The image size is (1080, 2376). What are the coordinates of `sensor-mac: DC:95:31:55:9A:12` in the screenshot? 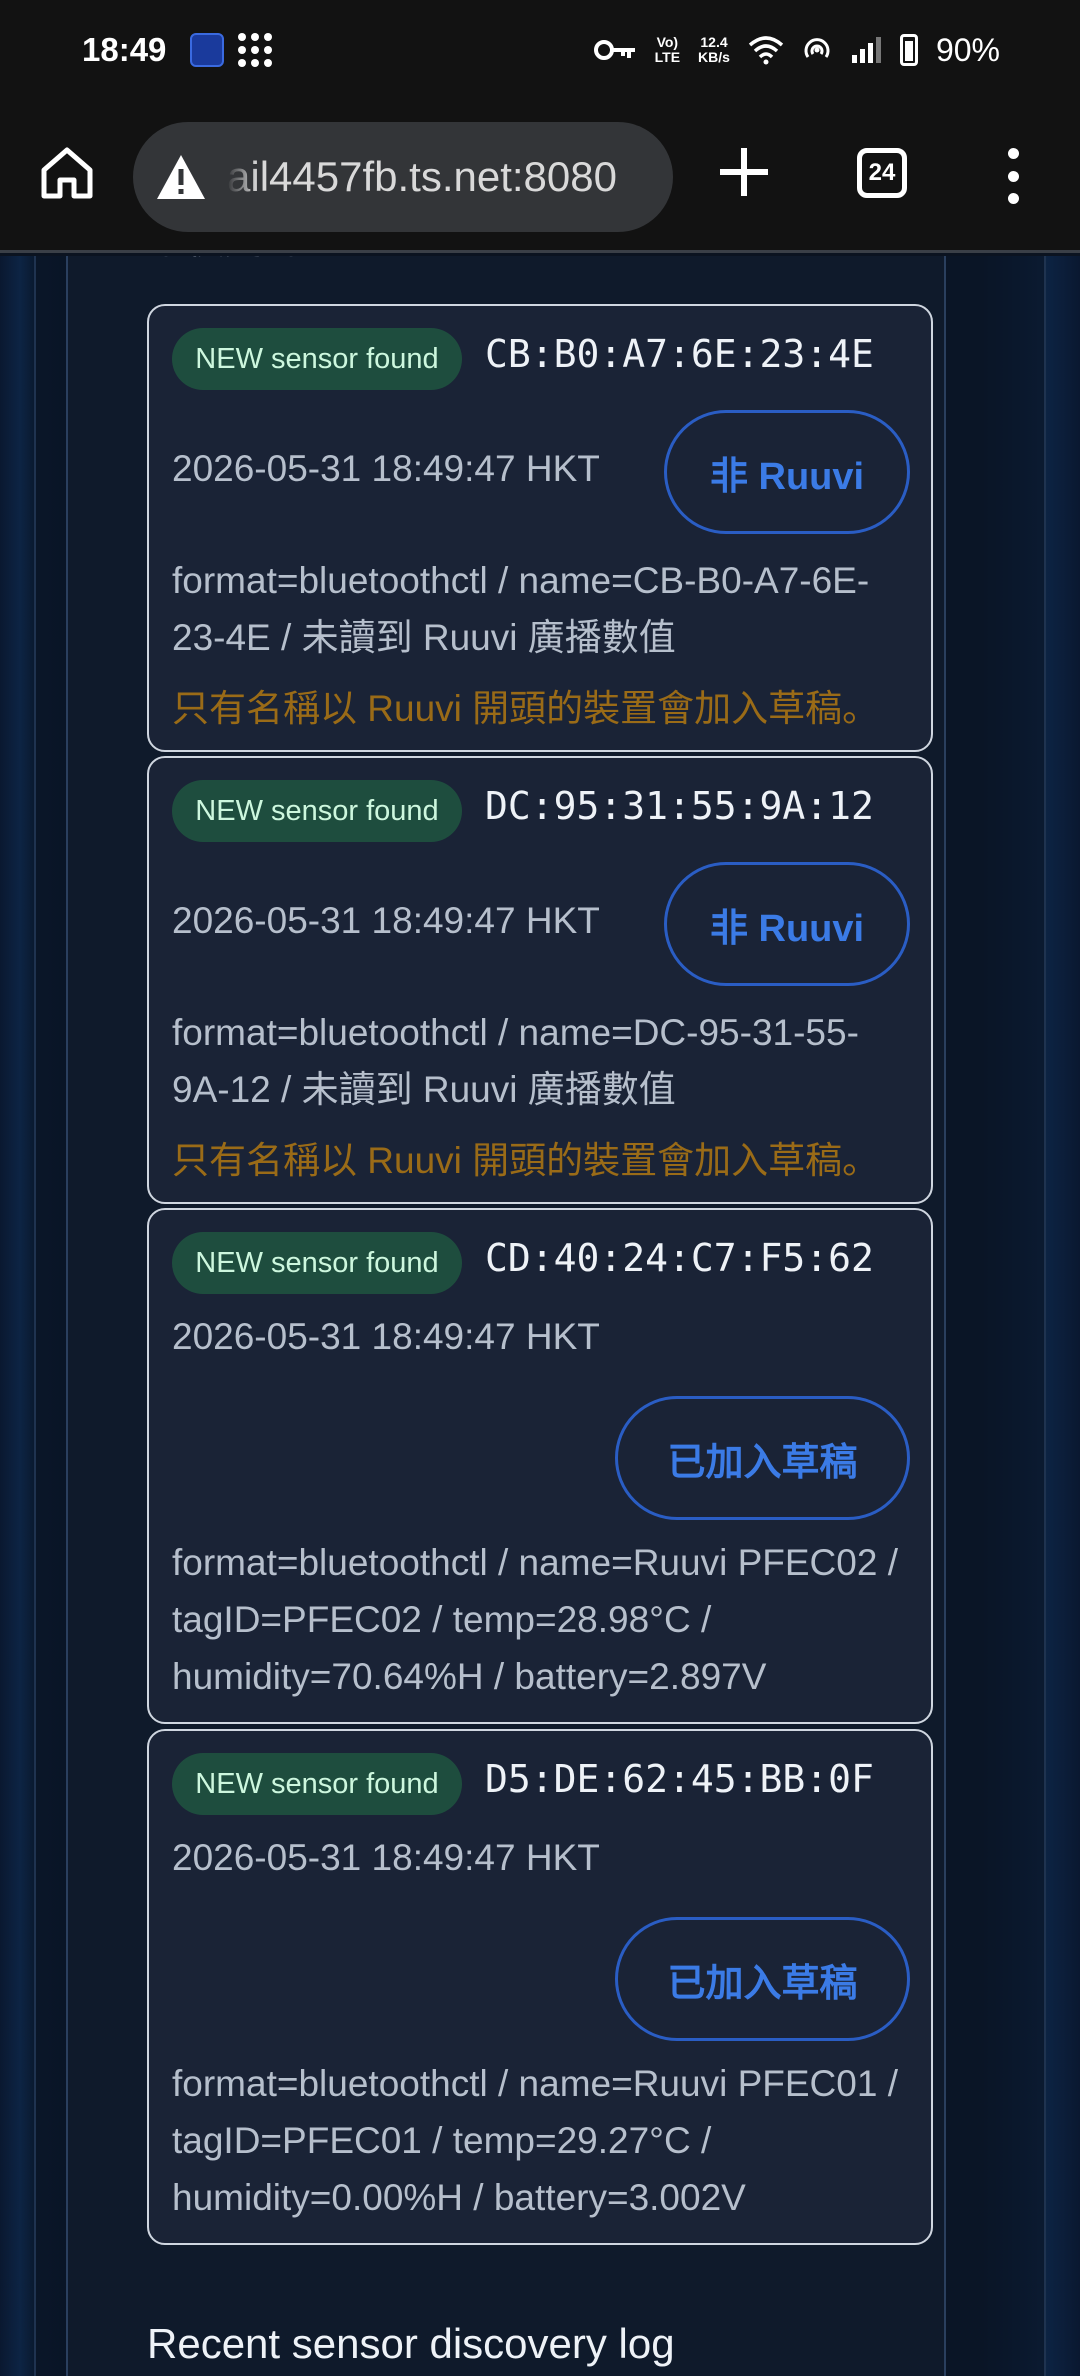 It's located at (679, 806).